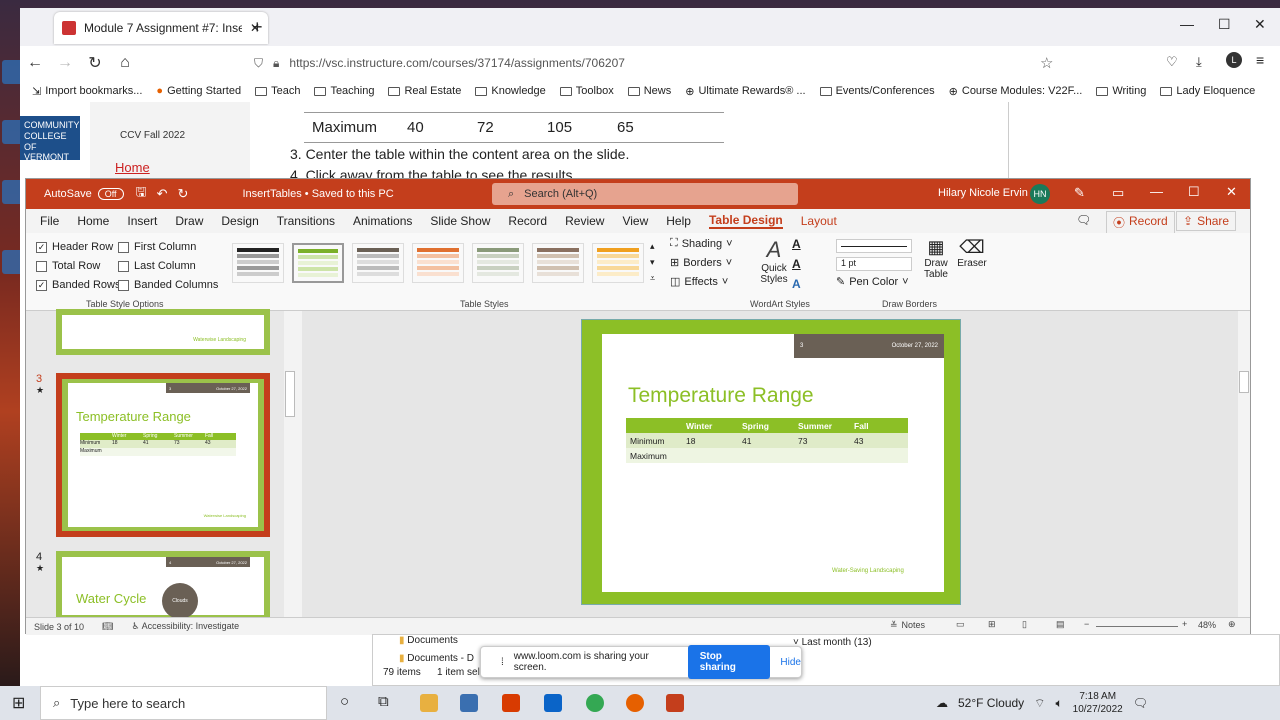  Describe the element at coordinates (553, 703) in the screenshot. I see `outlook-icon` at that location.